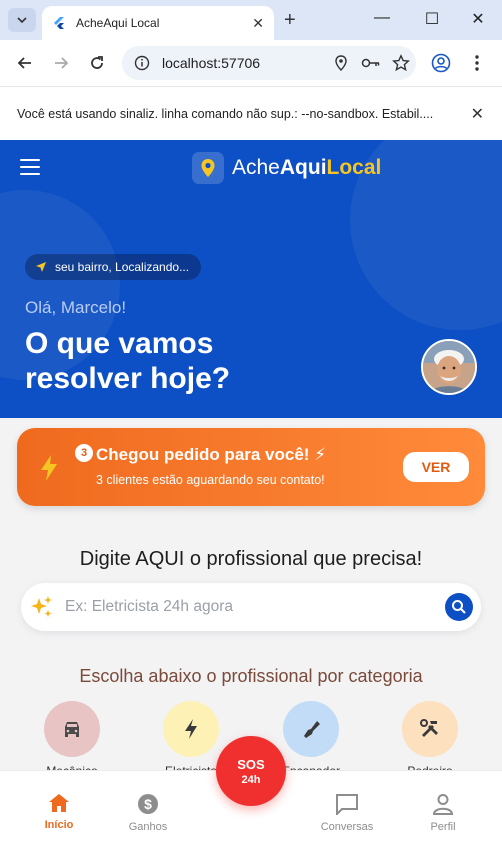 This screenshot has width=502, height=852. What do you see at coordinates (148, 827) in the screenshot?
I see `nav-earnings-label: Ganhos` at bounding box center [148, 827].